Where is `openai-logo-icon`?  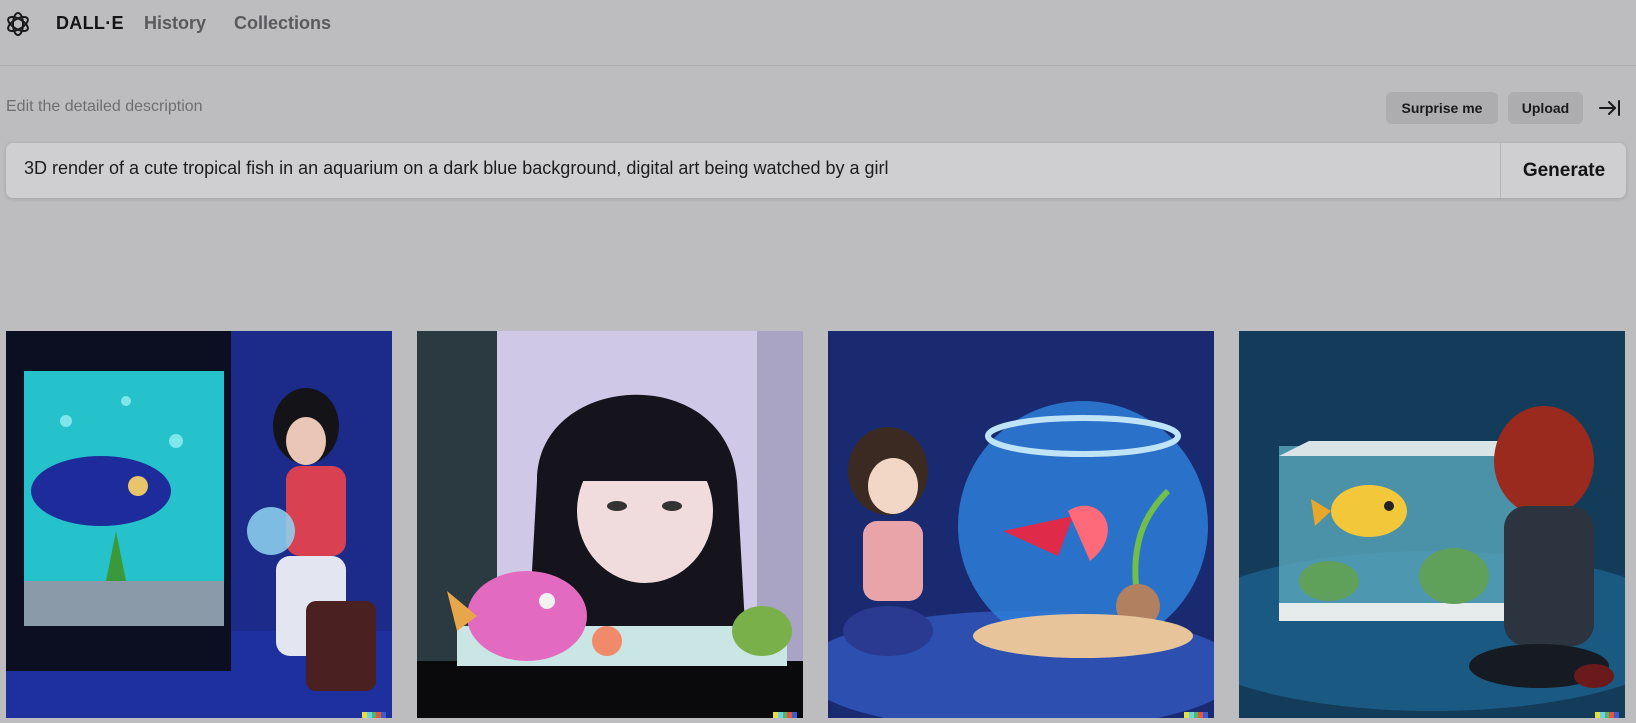 openai-logo-icon is located at coordinates (18, 24).